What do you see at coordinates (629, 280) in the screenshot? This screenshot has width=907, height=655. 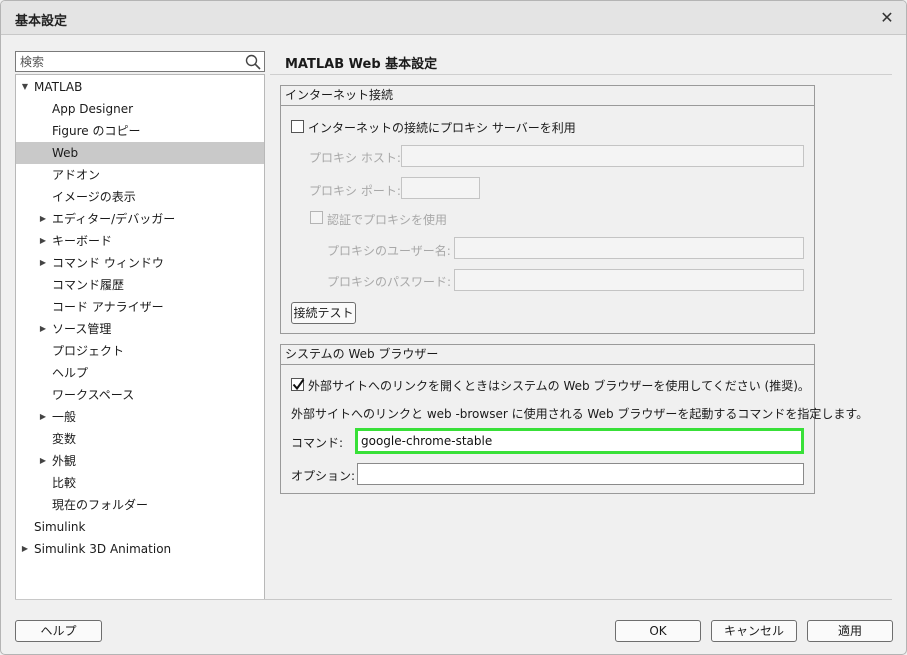 I see `proxy-password-field` at bounding box center [629, 280].